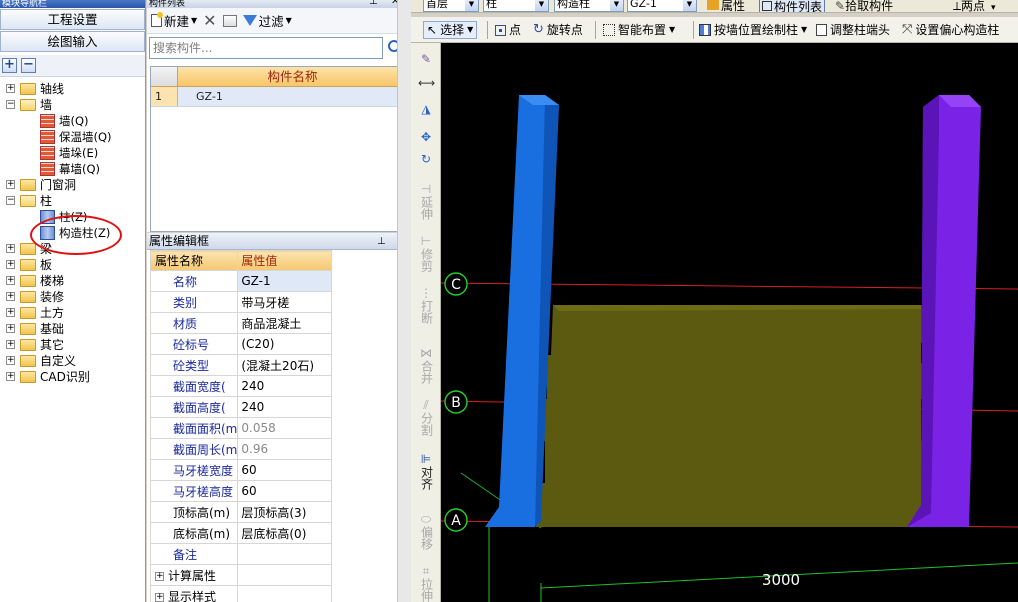  I want to click on category-select: 柱 ▼, so click(516, 6).